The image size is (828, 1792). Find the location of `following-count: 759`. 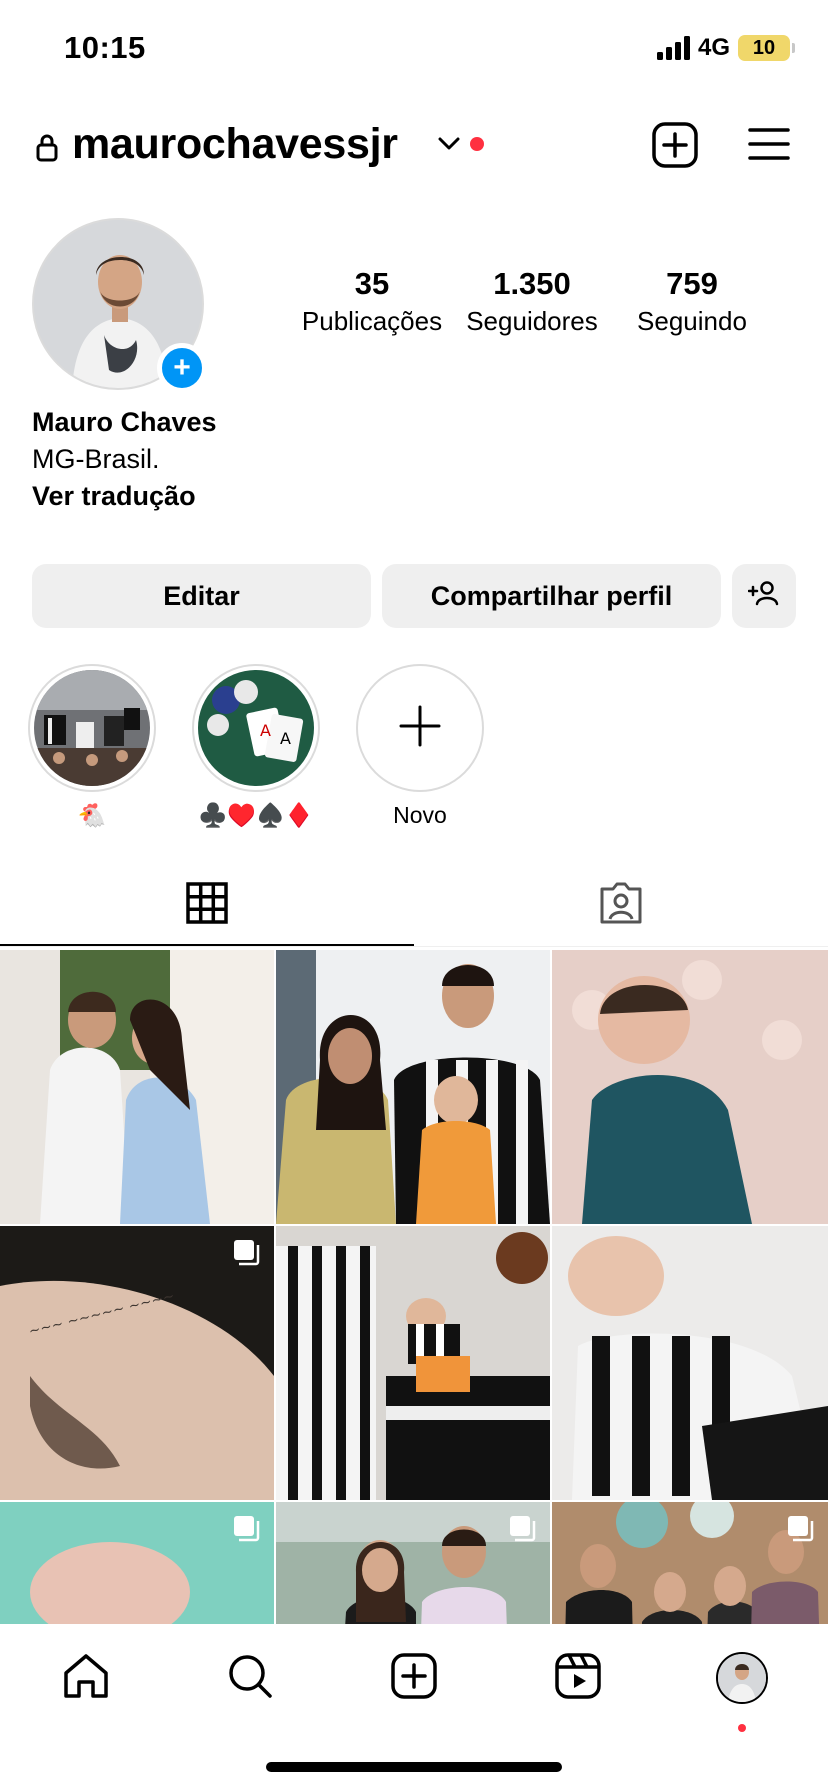

following-count: 759 is located at coordinates (692, 283).